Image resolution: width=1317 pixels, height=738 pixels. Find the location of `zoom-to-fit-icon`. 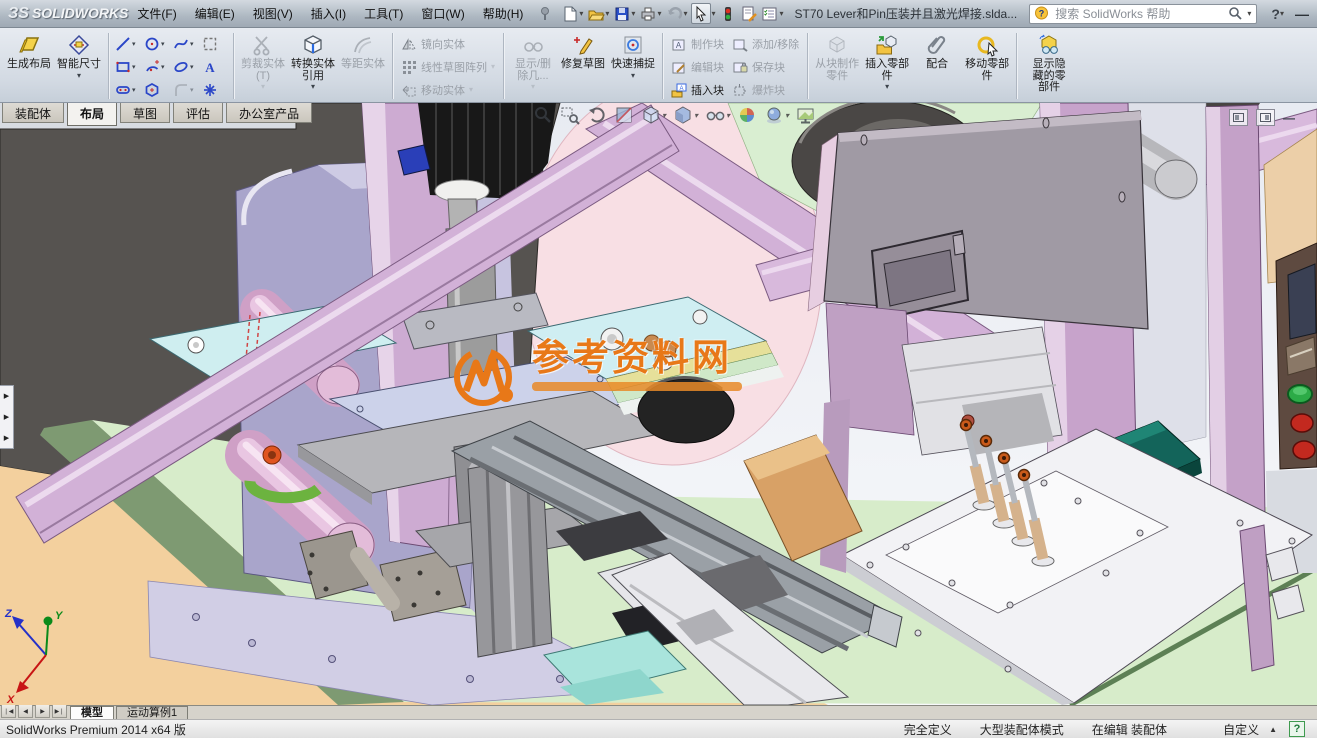

zoom-to-fit-icon is located at coordinates (543, 115).